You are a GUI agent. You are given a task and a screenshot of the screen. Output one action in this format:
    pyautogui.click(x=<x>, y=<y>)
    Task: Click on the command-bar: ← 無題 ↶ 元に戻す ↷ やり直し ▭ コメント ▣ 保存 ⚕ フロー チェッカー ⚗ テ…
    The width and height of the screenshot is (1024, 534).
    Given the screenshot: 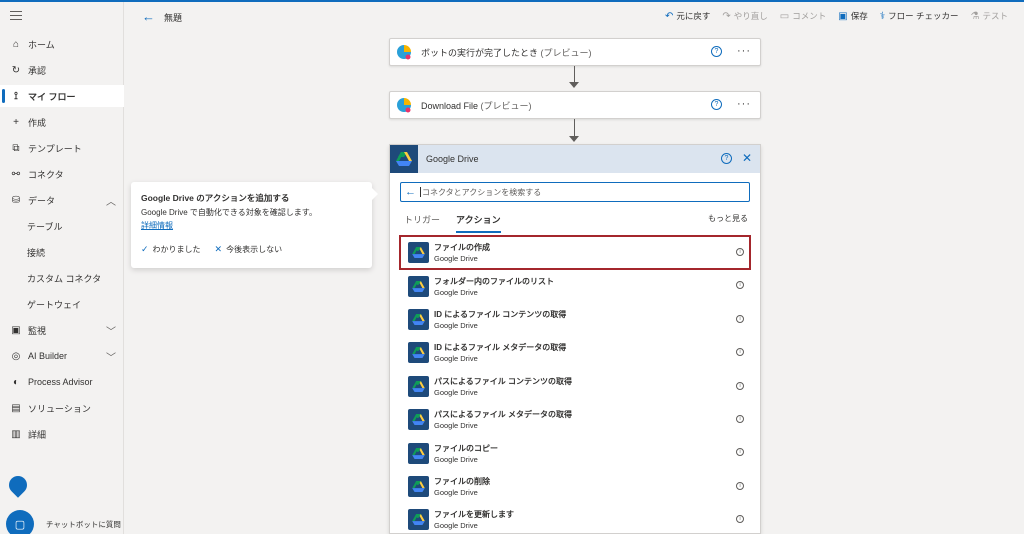 What is the action you would take?
    pyautogui.click(x=574, y=16)
    